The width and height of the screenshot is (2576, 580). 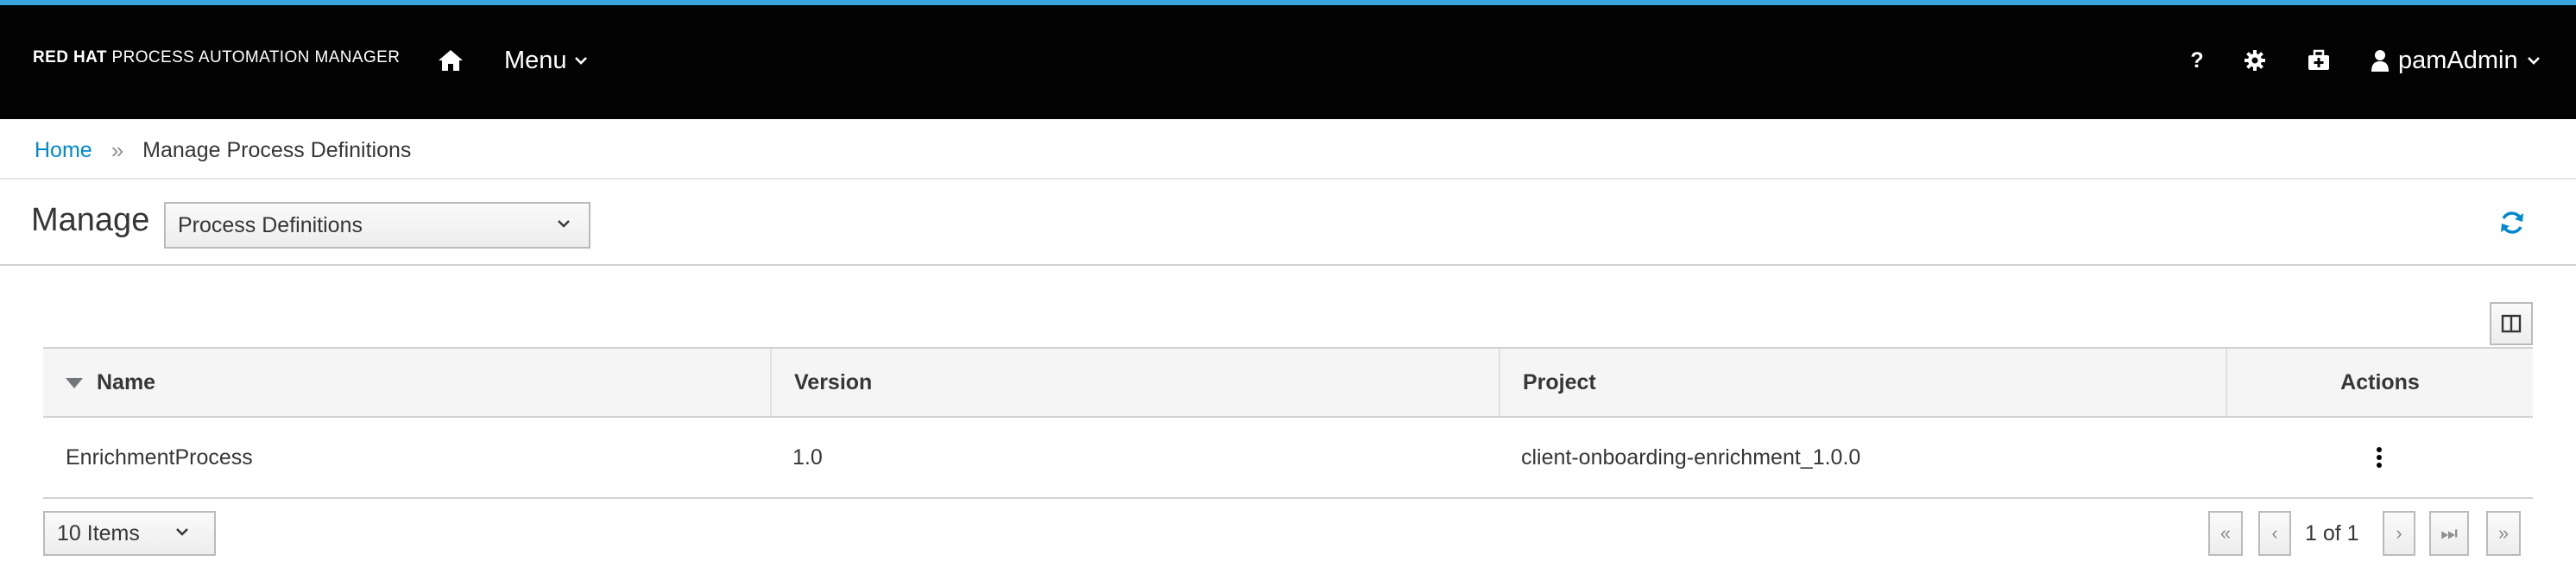 I want to click on cell-actions, so click(x=2379, y=458).